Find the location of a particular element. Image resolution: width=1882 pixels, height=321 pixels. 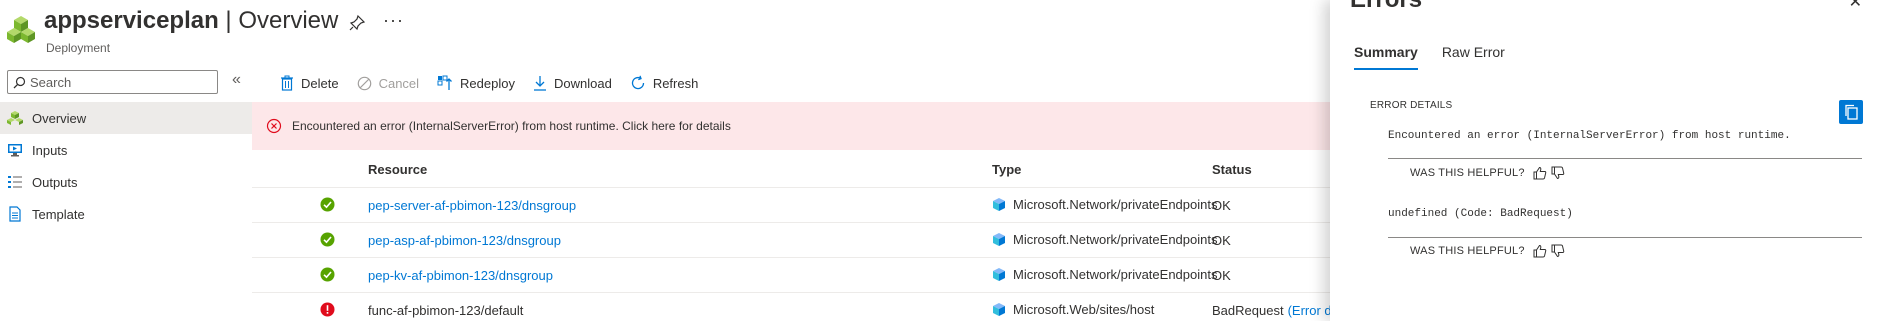

resource-name-text: func-af-pbimon-123/default is located at coordinates (446, 310).